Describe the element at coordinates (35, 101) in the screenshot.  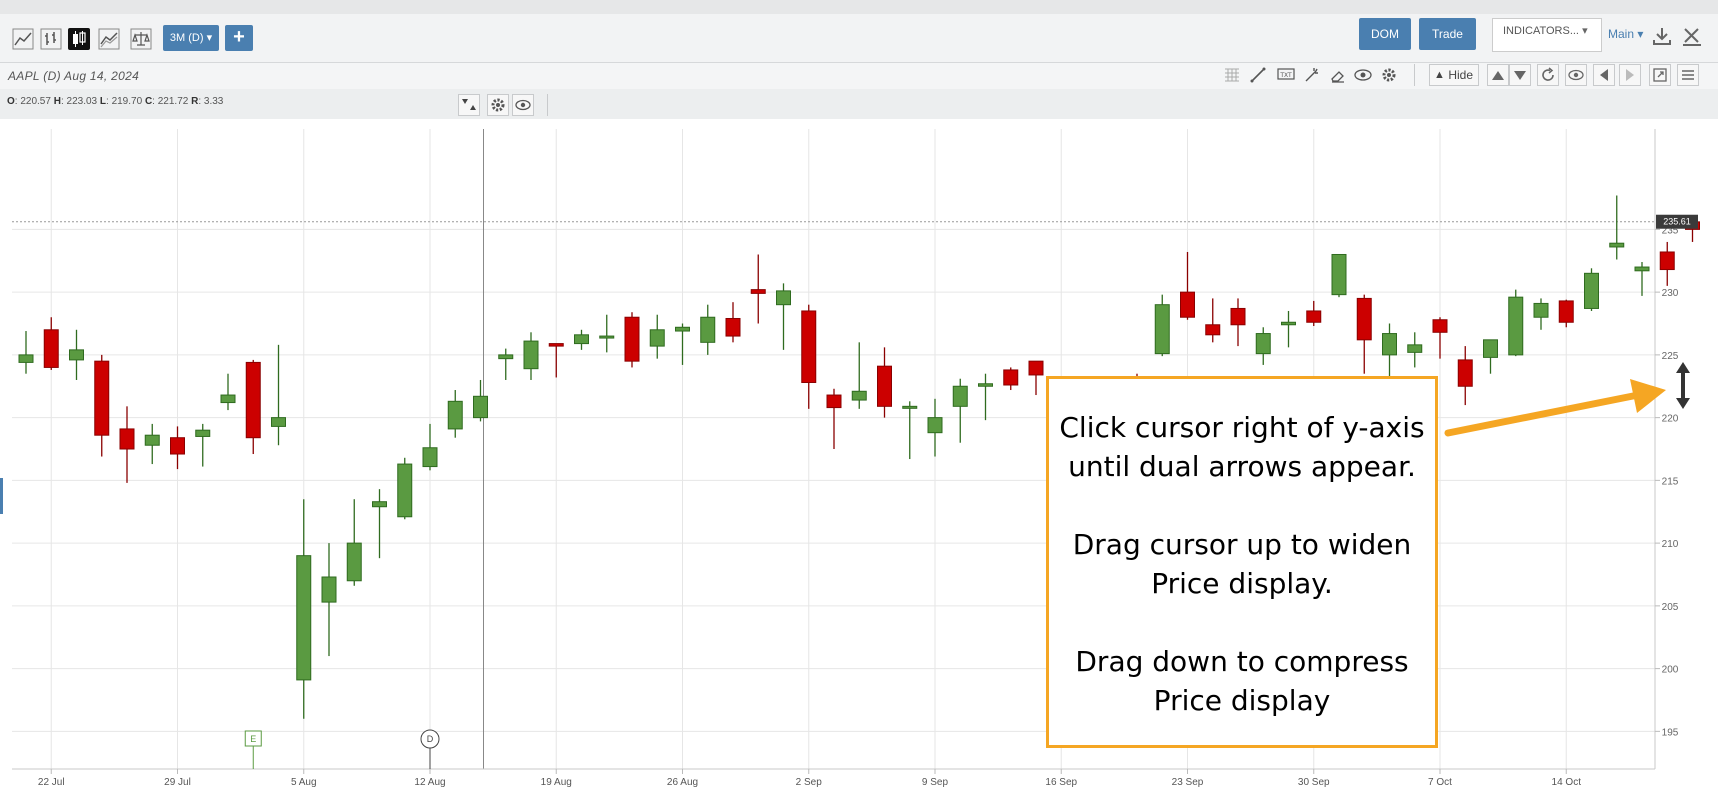
I see `open-value: 220.57` at that location.